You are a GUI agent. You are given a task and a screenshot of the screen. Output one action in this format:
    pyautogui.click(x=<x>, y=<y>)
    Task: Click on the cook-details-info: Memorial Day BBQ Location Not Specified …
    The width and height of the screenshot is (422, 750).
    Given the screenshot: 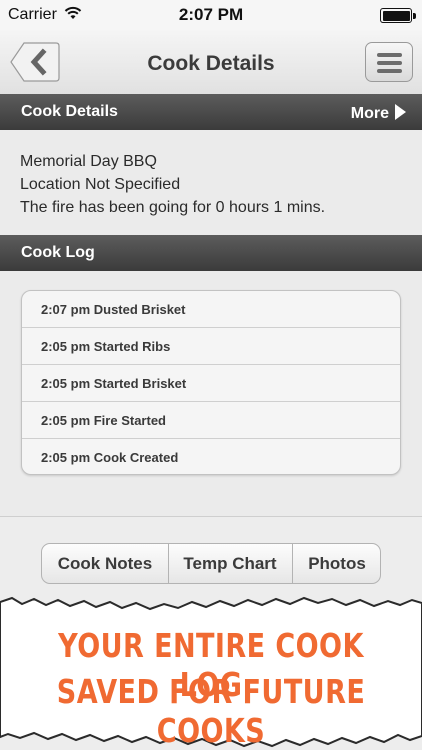 What is the action you would take?
    pyautogui.click(x=172, y=184)
    